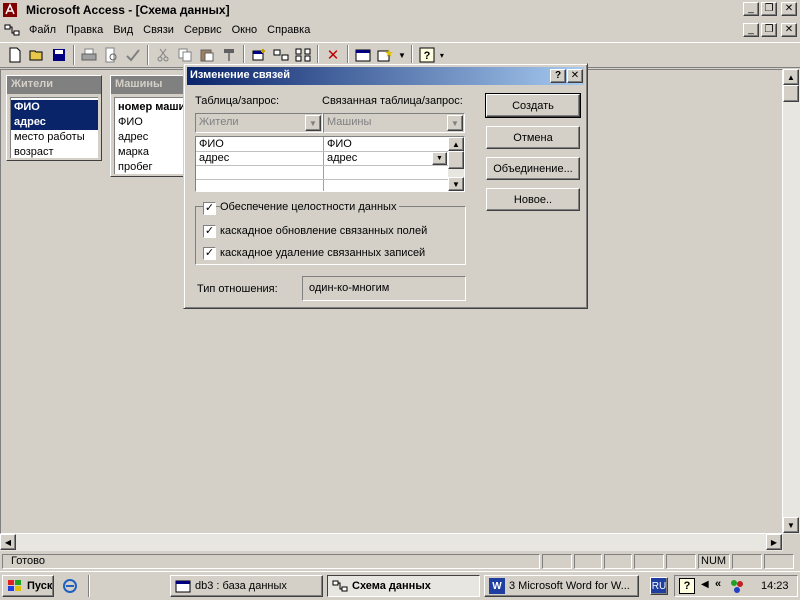 This screenshot has height=600, width=800. I want to click on start-button: Пуск, so click(28, 586).